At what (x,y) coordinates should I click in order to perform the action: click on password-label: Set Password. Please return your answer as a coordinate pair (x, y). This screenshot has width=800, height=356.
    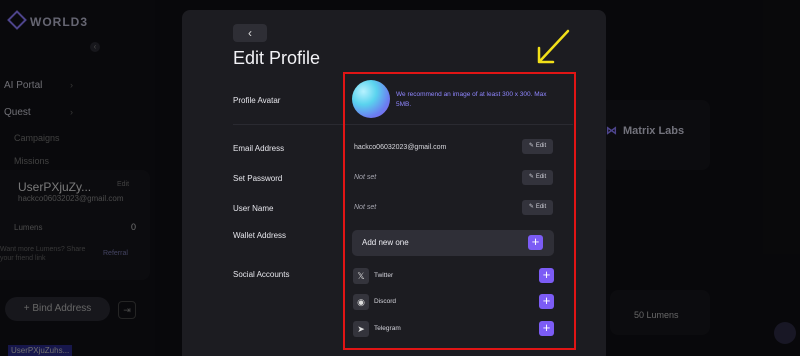
    Looking at the image, I should click on (258, 178).